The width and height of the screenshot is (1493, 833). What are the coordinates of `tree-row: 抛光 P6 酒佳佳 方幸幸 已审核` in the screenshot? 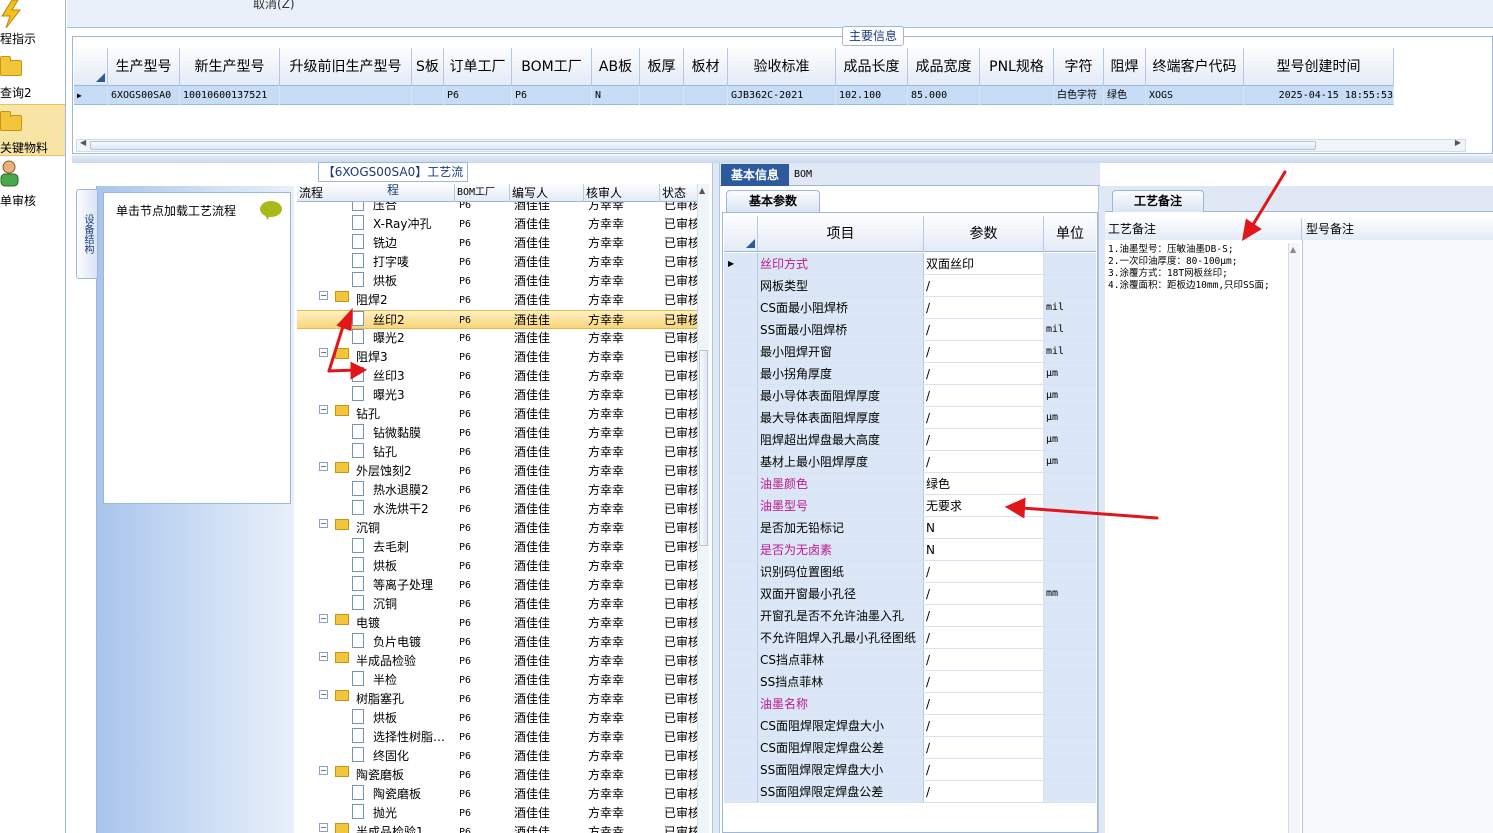 It's located at (497, 813).